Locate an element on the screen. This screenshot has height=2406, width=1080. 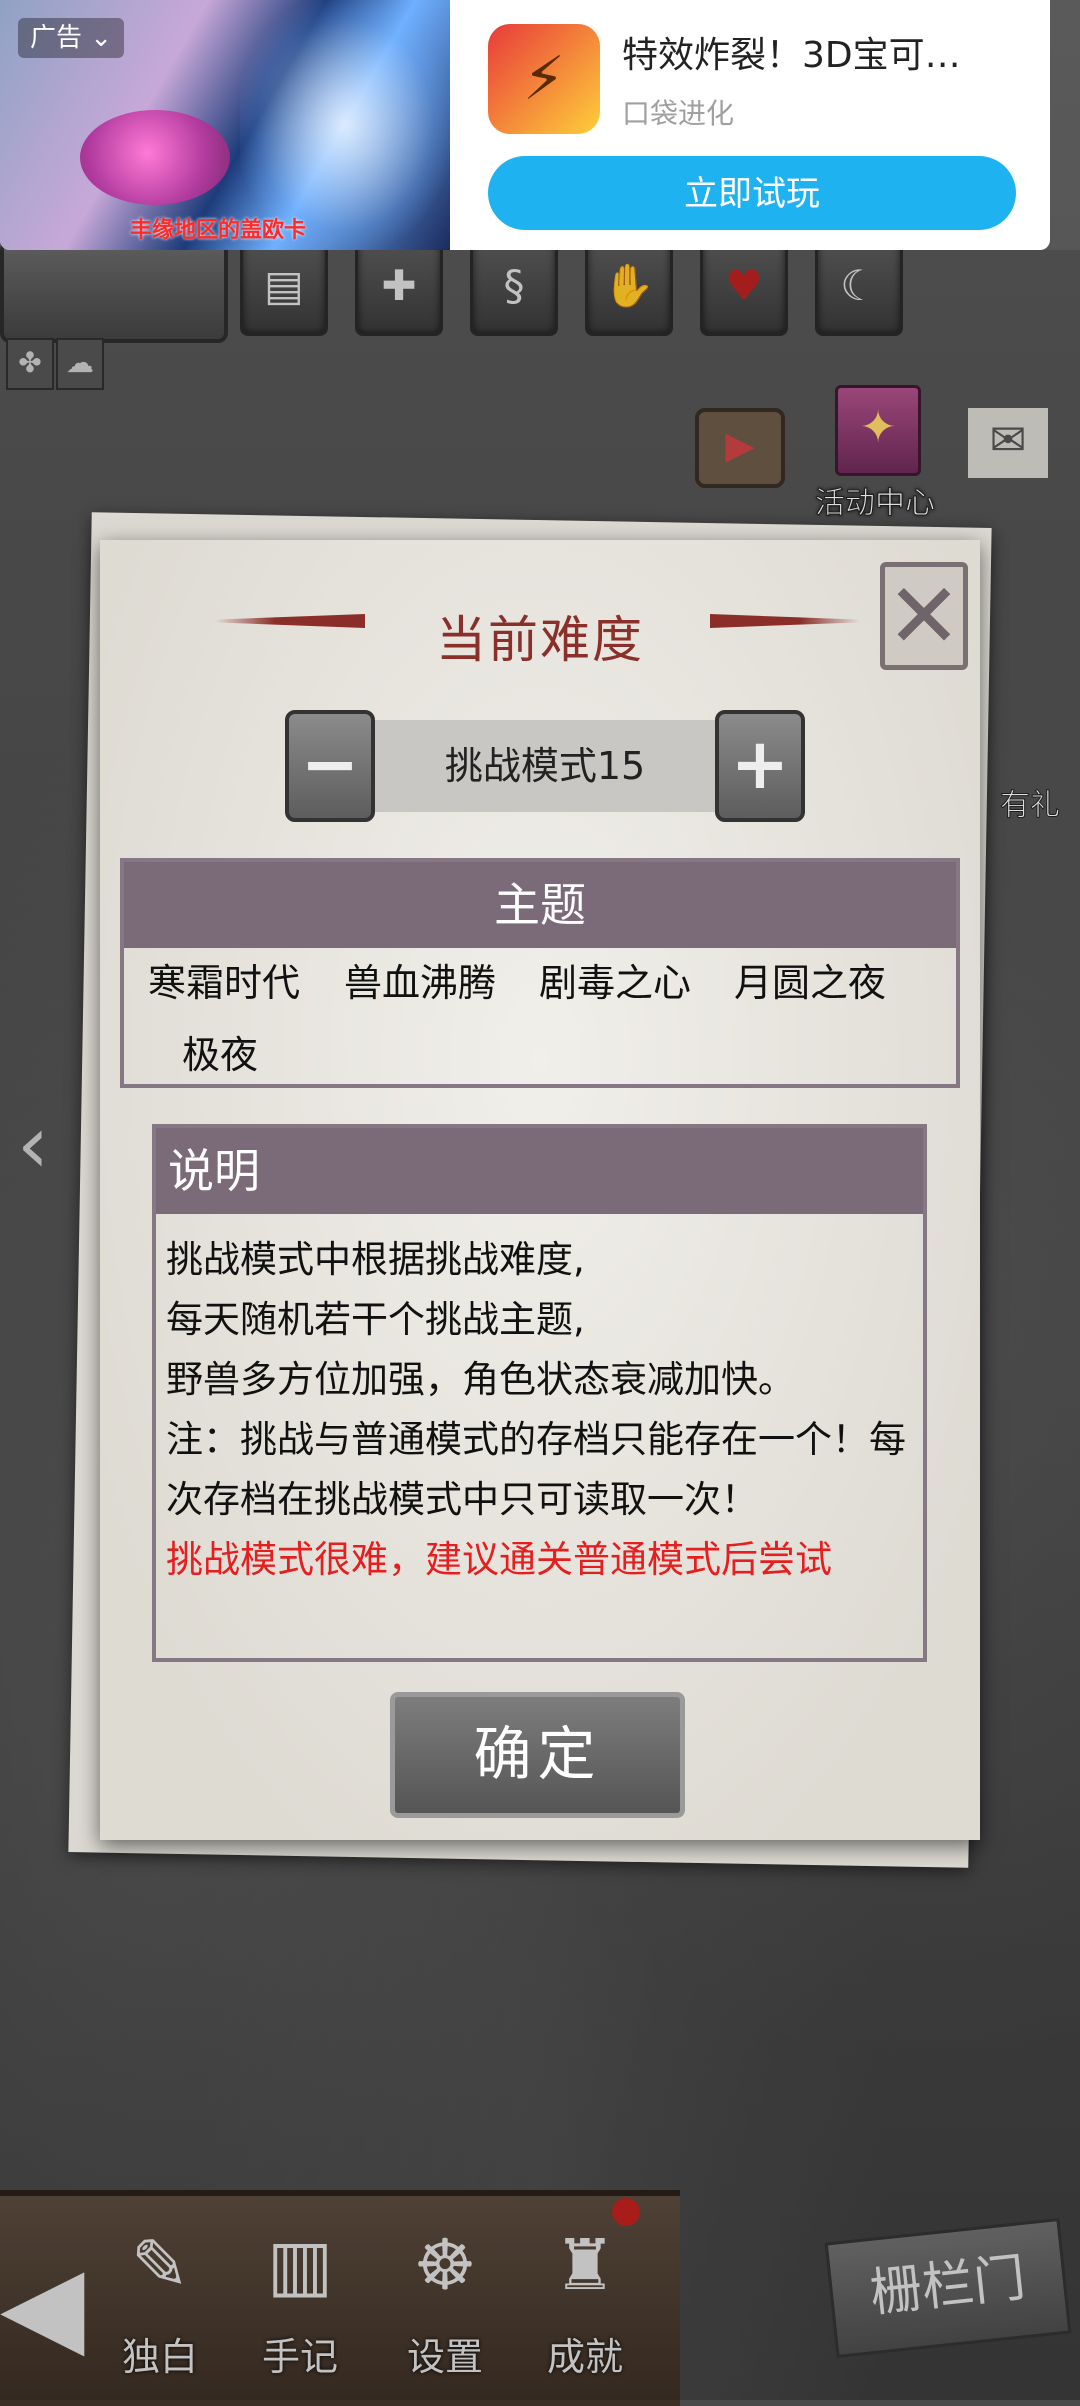
description-header: 说明 is located at coordinates (539, 1171).